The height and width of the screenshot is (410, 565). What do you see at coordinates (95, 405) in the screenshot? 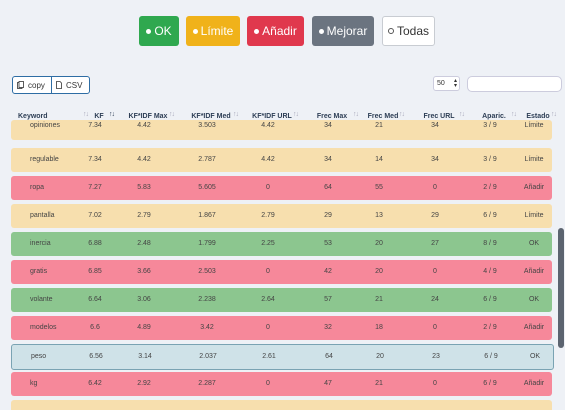
I see `cell-kf` at bounding box center [95, 405].